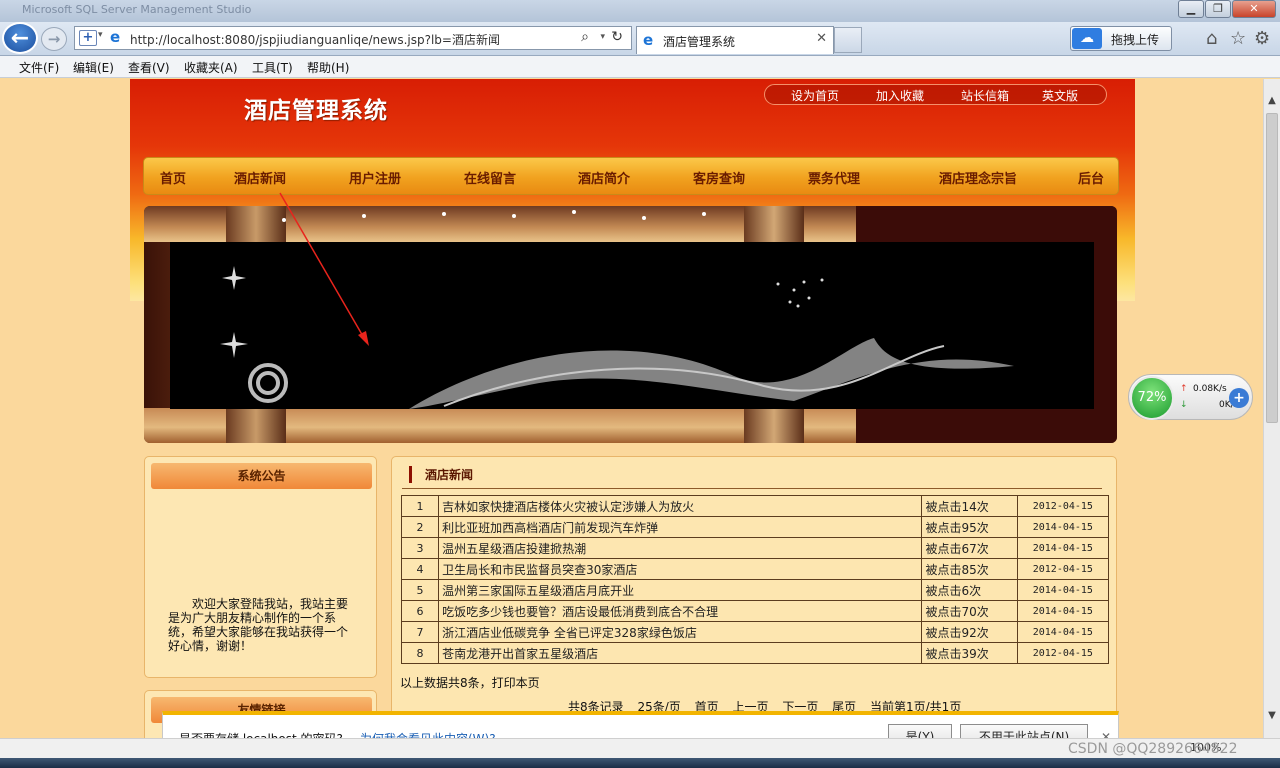  I want to click on click-count: 被点击6次, so click(969, 590).